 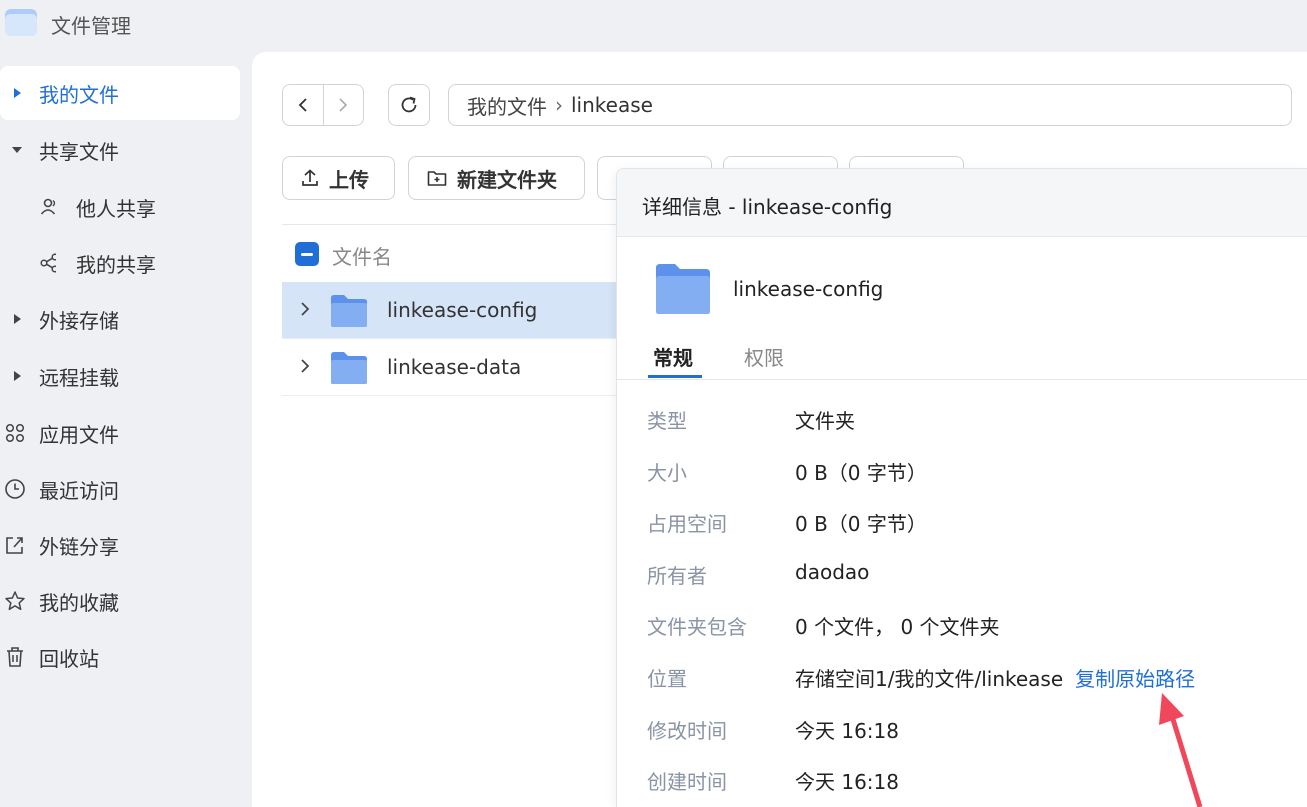 I want to click on sidebar-item-label: 外接存储, so click(x=79, y=320).